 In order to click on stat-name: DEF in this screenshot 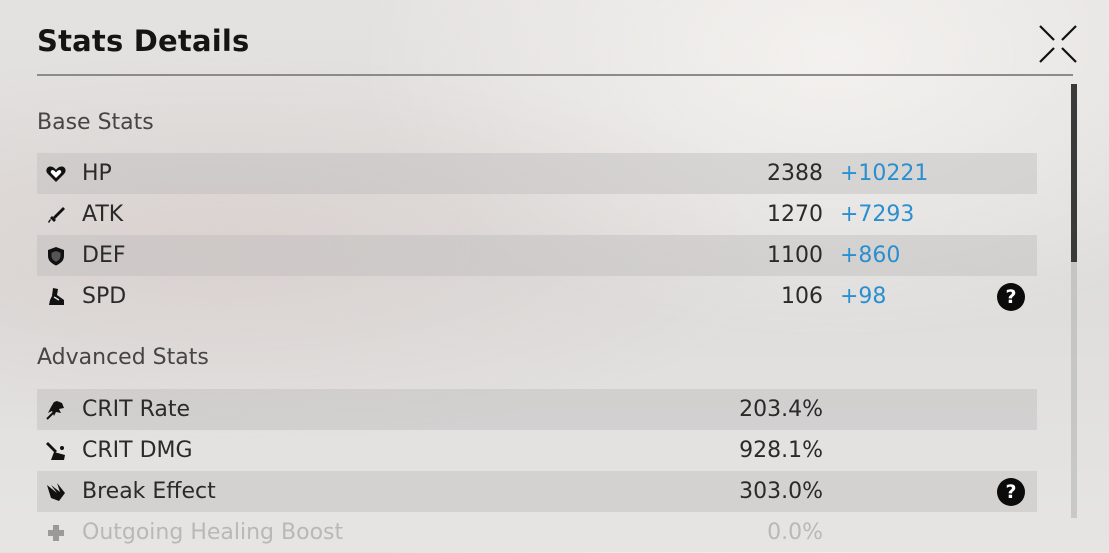, I will do `click(104, 255)`.